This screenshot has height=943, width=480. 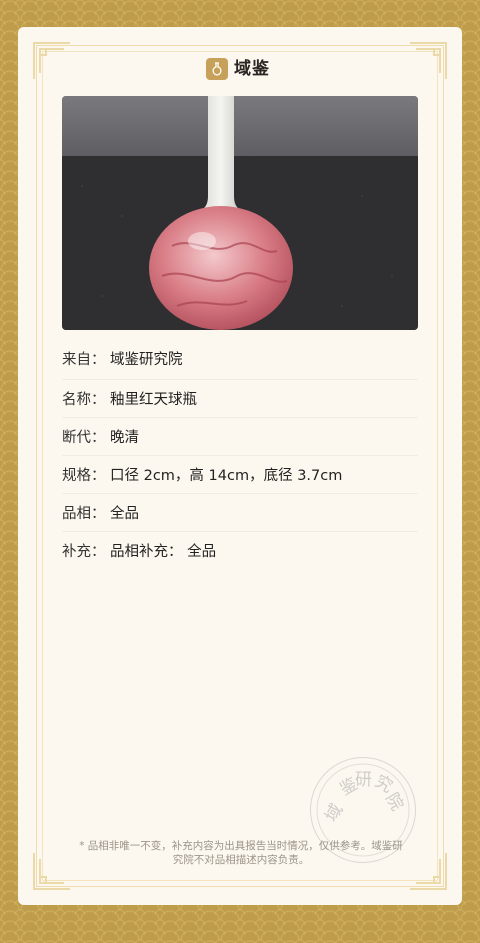 What do you see at coordinates (240, 437) in the screenshot?
I see `field-row-dating: 断代： 晚清` at bounding box center [240, 437].